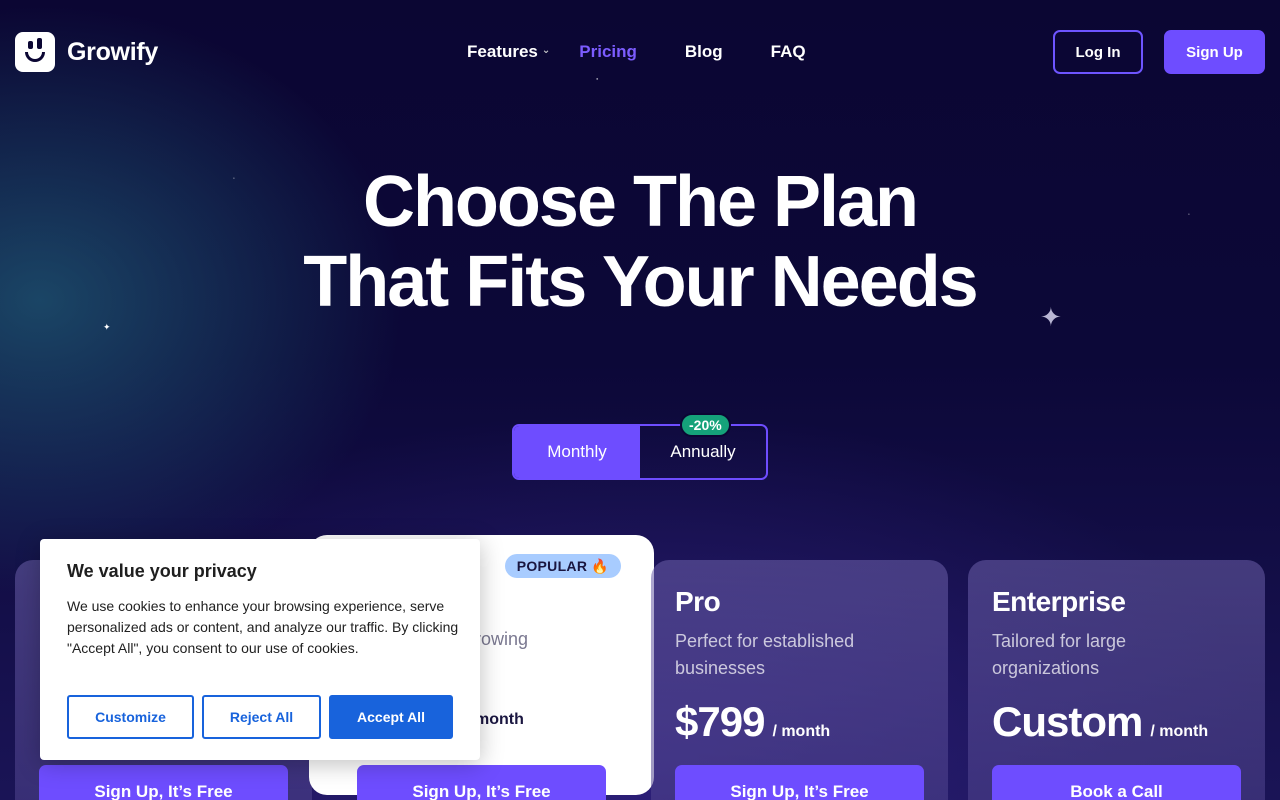 The width and height of the screenshot is (1280, 800). What do you see at coordinates (391, 717) in the screenshot?
I see `accept-all-button: Accept All` at bounding box center [391, 717].